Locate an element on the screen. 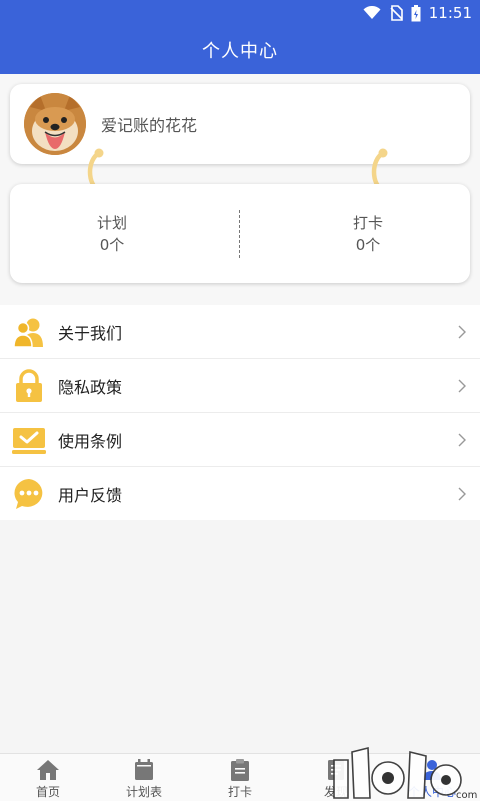 Image resolution: width=480 pixels, height=801 pixels. nav-item-label: 发现 is located at coordinates (335, 792).